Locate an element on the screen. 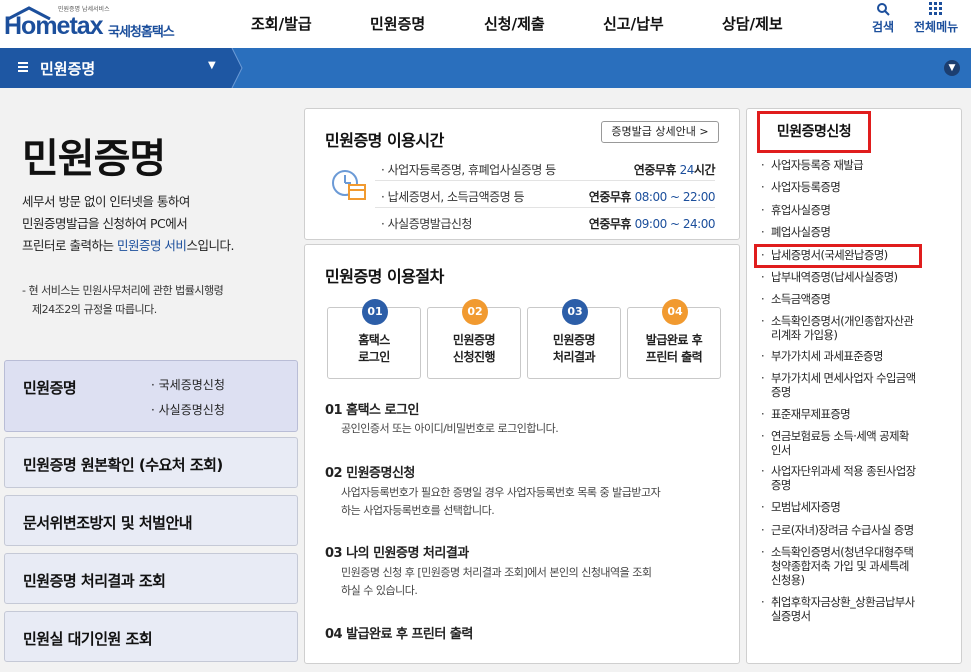  caret-down-icon: ▼ is located at coordinates (212, 65).